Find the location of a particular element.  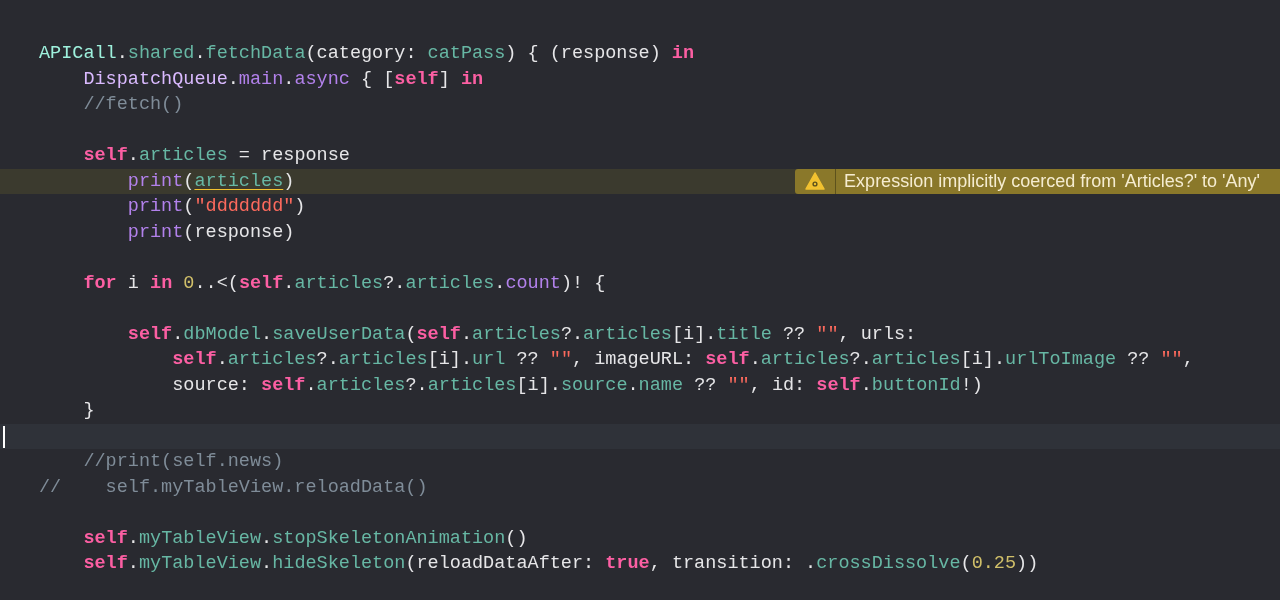

code-line: self.myTableView.hideSkeleton(reloadDataAfter: true, transition: .crossDissolve(0.25)) is located at coordinates (561, 563).